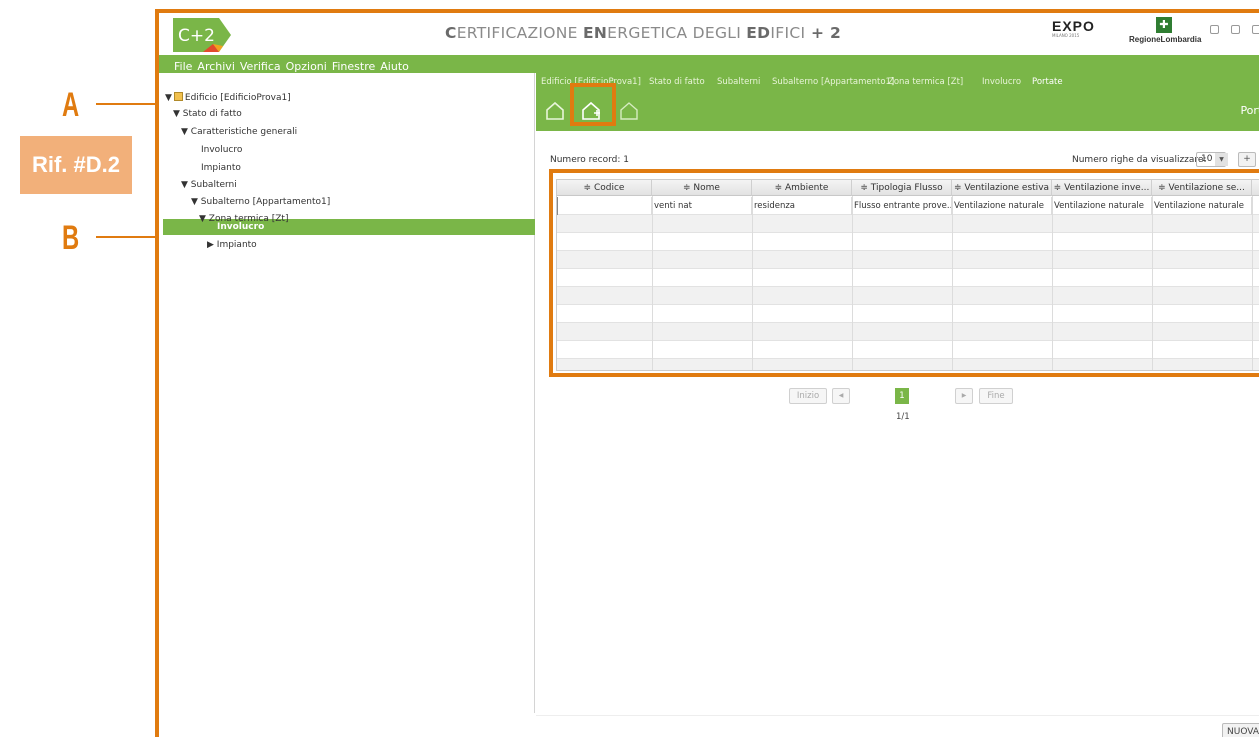 This screenshot has width=1259, height=737. Describe the element at coordinates (996, 396) in the screenshot. I see `pager-last-button: Fine` at that location.